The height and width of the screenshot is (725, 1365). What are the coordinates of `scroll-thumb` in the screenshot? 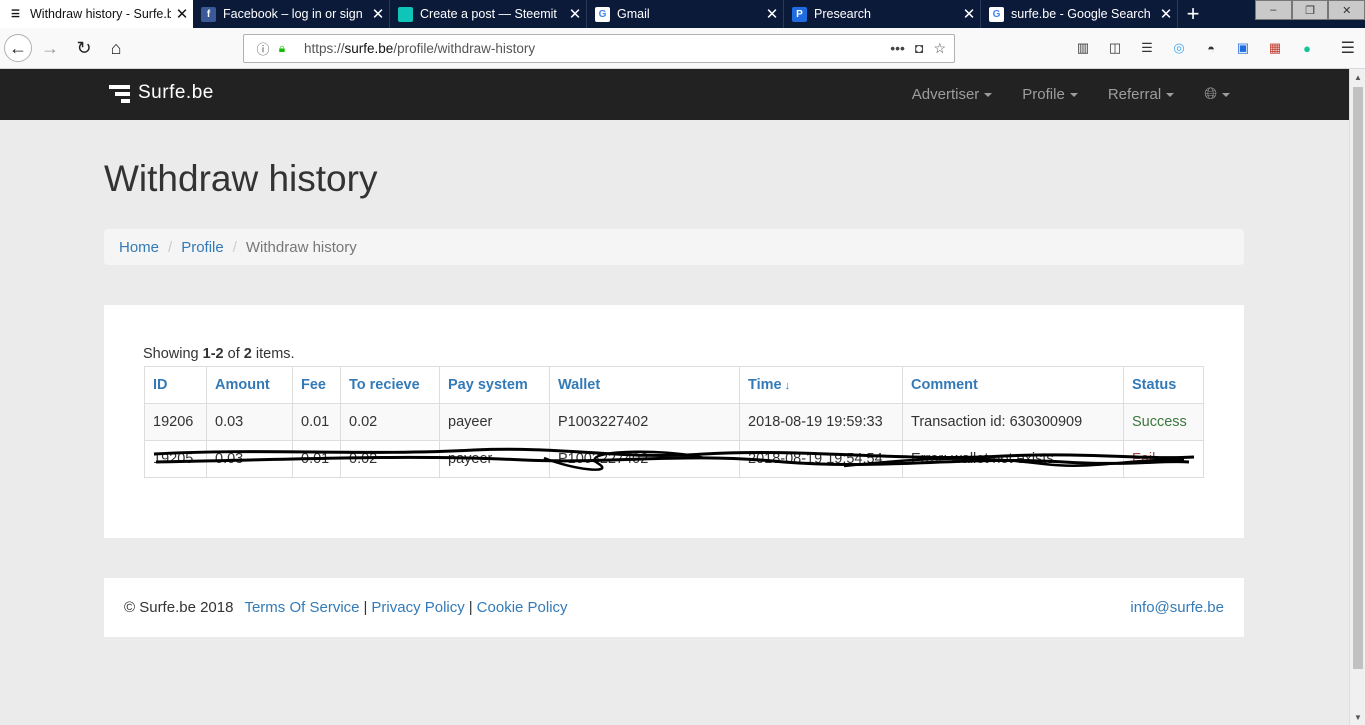 It's located at (1358, 378).